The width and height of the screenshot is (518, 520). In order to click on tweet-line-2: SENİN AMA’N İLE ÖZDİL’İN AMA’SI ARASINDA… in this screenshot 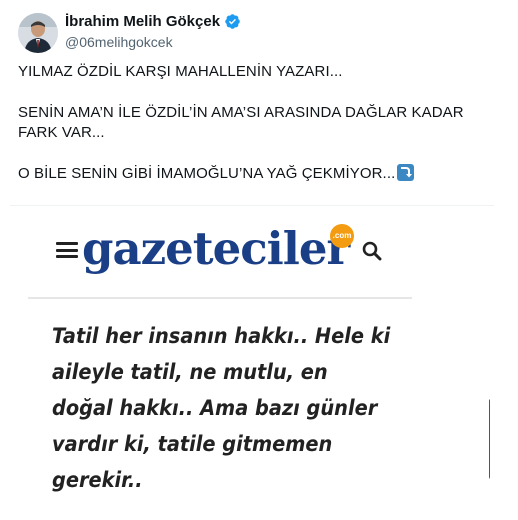, I will do `click(241, 122)`.